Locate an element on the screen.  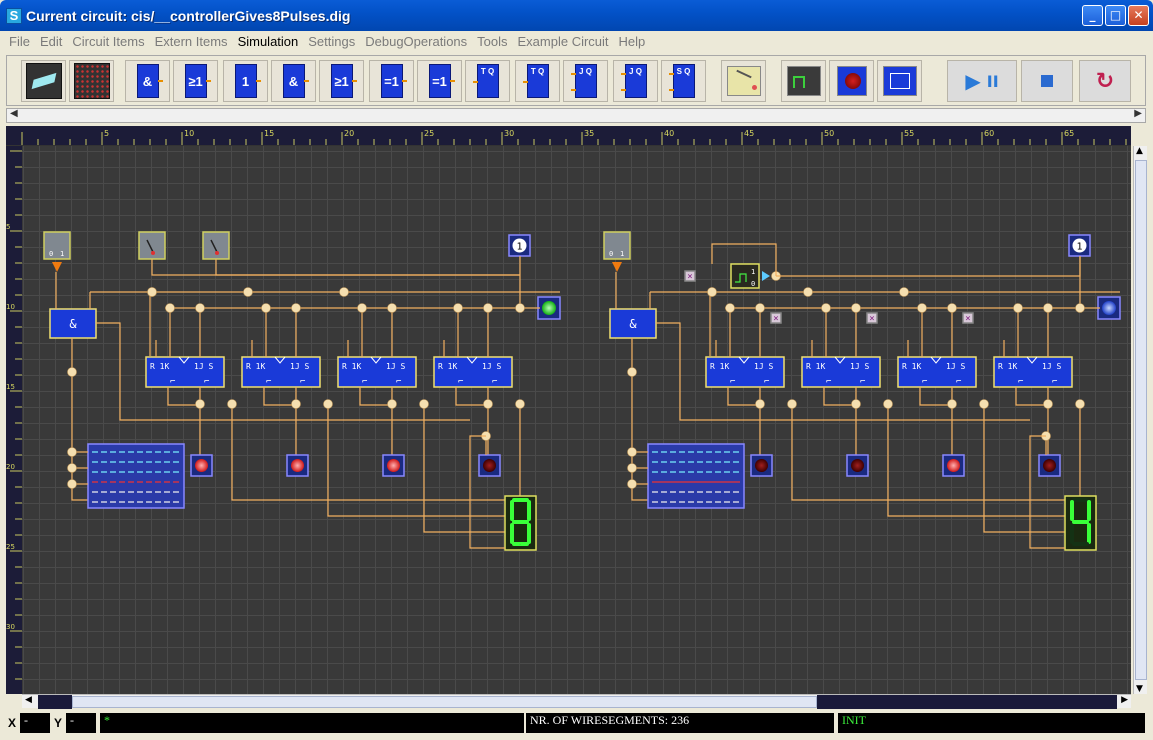
menu-example-circuit: Example Circuit is located at coordinates (563, 41).